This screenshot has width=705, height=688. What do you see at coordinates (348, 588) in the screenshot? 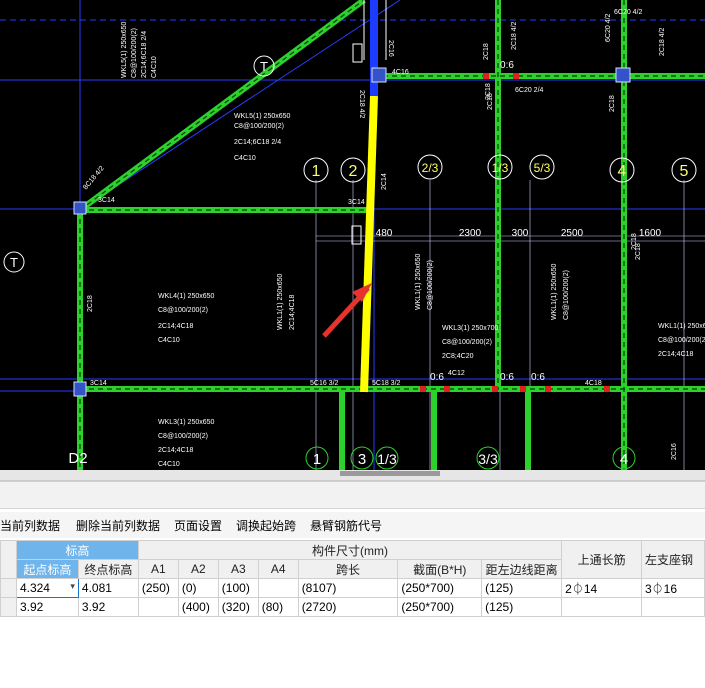
I see `cell-span-length: (8107)` at bounding box center [348, 588].